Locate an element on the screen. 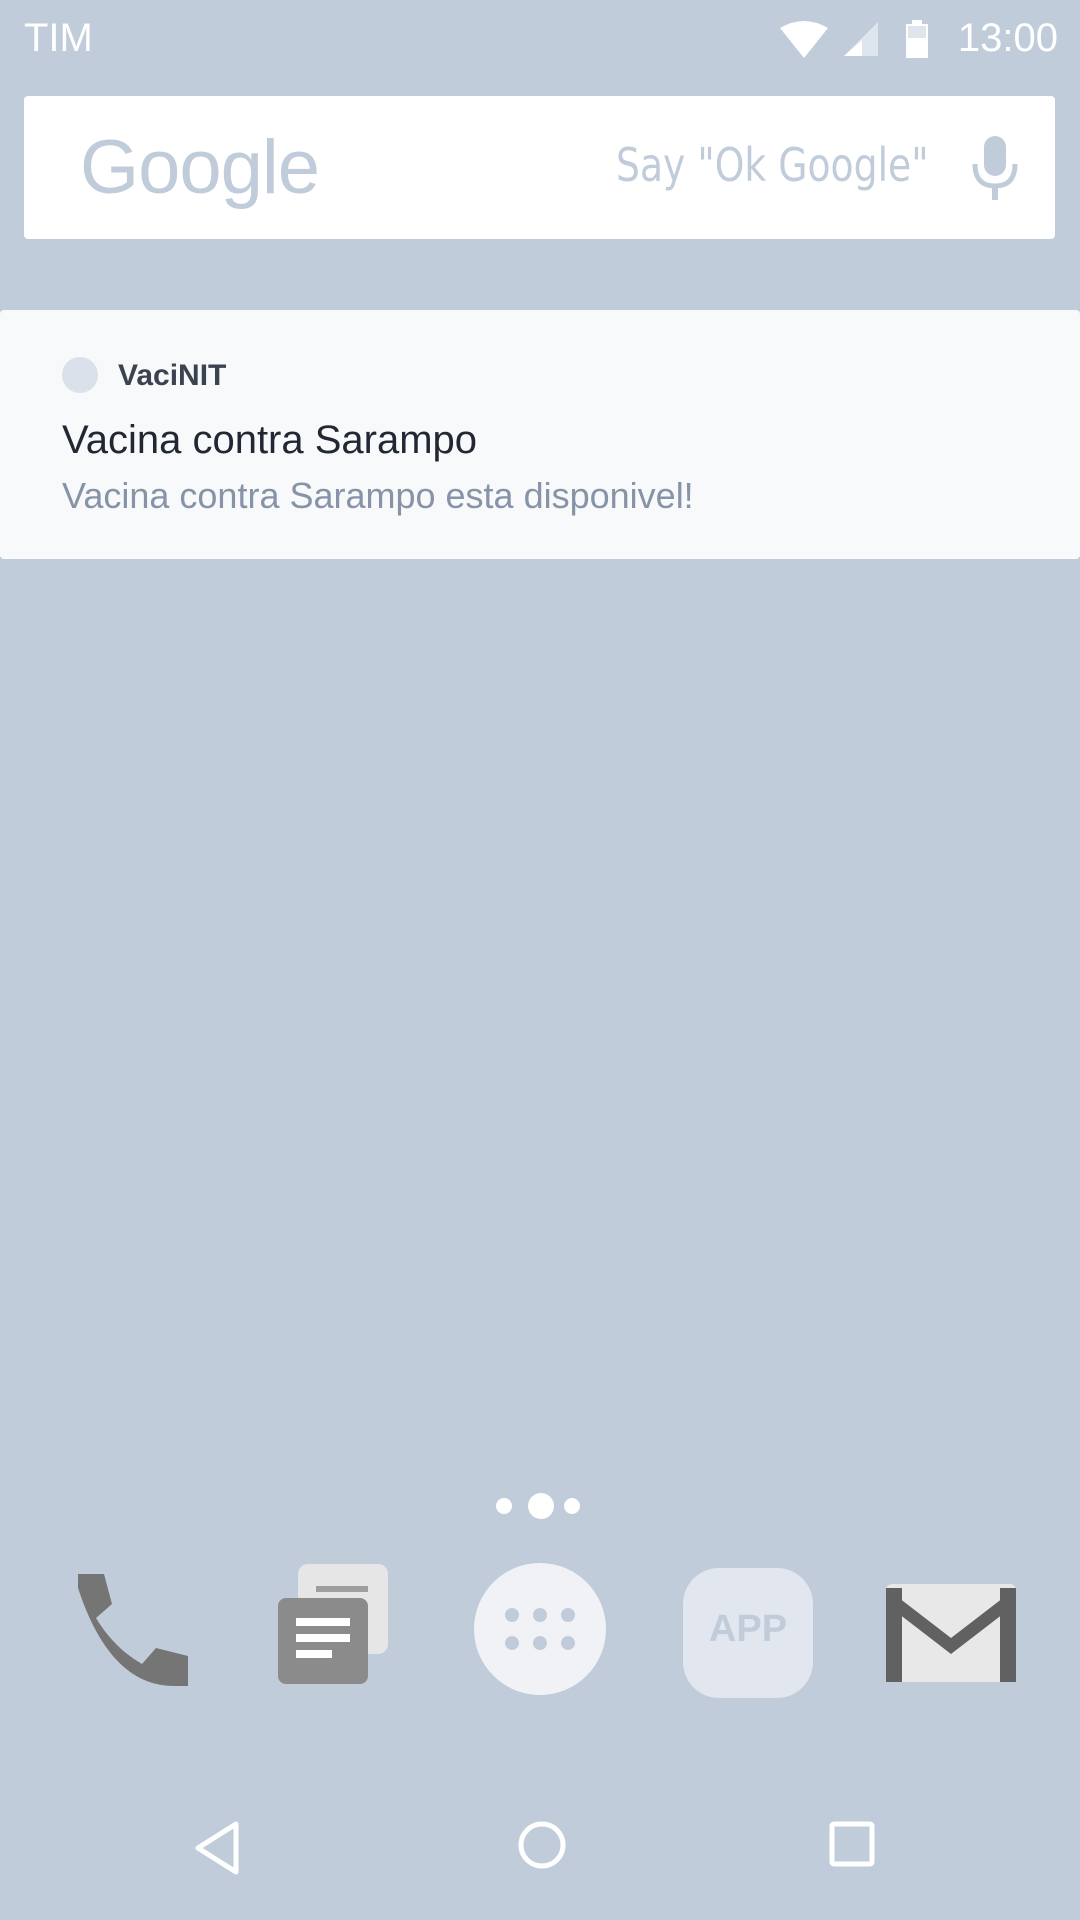 This screenshot has height=1920, width=1080. back-icon is located at coordinates (217, 1848).